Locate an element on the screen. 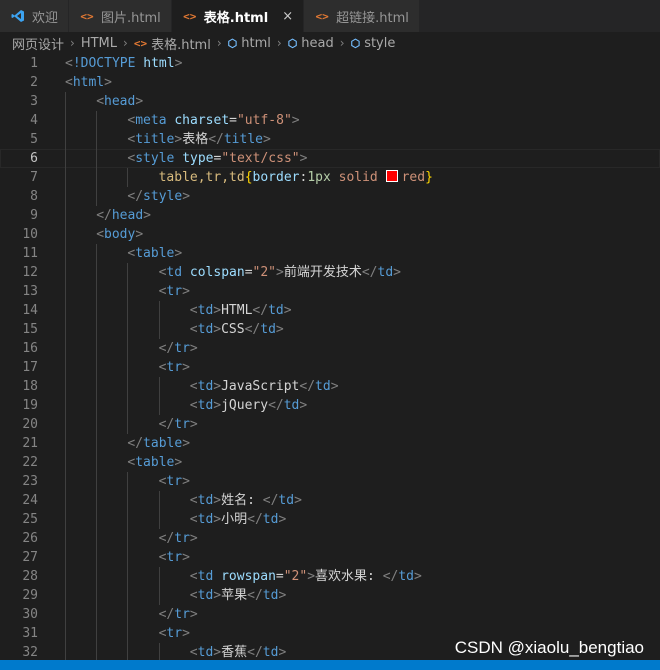 Image resolution: width=660 pixels, height=670 pixels. close-icon: × is located at coordinates (287, 16).